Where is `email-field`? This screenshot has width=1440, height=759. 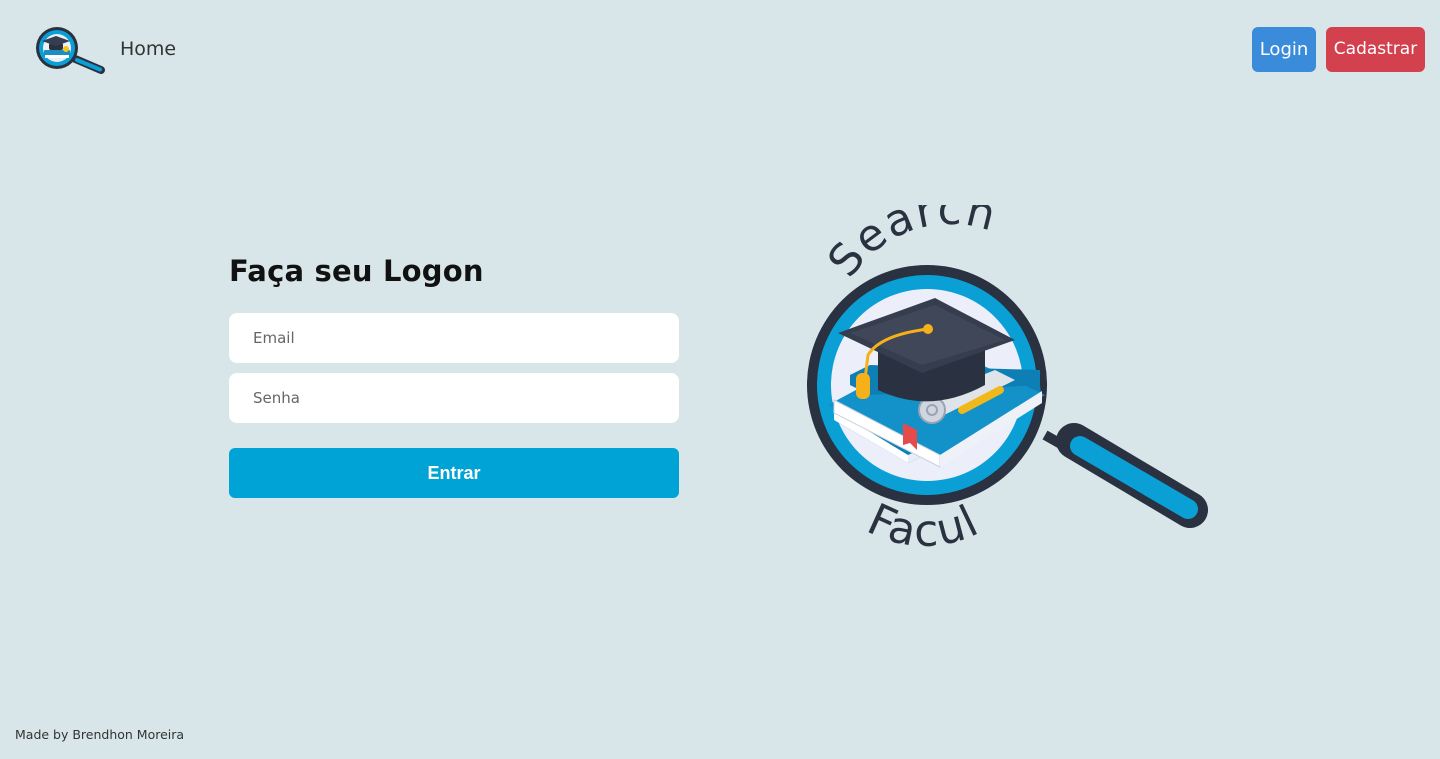
email-field is located at coordinates (454, 338).